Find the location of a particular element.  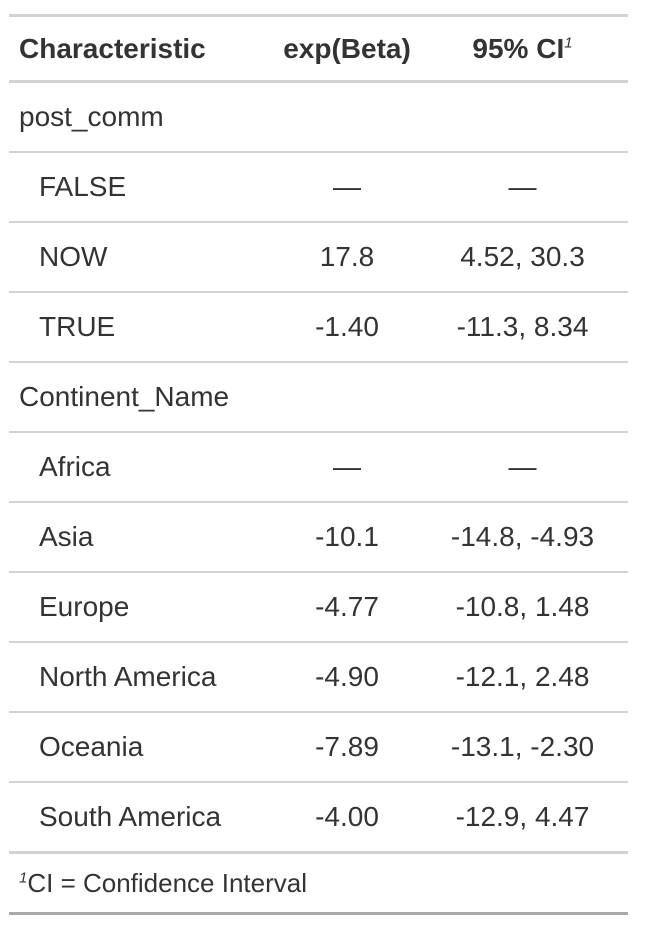

table-row: Oceania -7.89 -13.1, -2.30 is located at coordinates (318, 746).